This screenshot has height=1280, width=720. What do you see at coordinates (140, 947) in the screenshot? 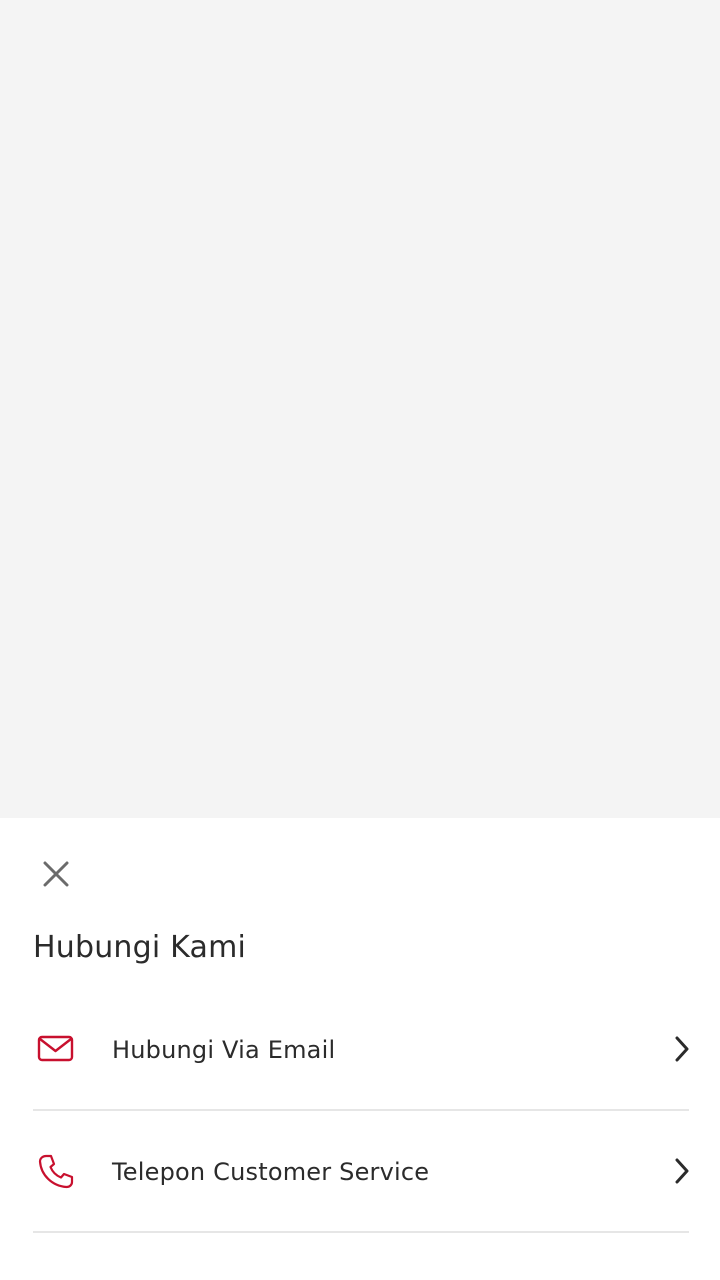
I see `sheet-title: Hubungi Kami` at bounding box center [140, 947].